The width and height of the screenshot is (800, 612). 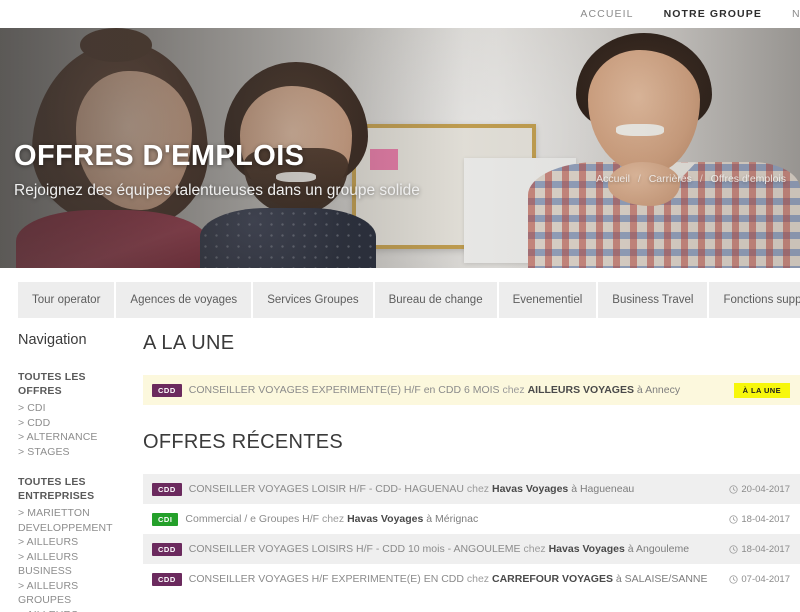 I want to click on contract-badge: CDI, so click(x=165, y=519).